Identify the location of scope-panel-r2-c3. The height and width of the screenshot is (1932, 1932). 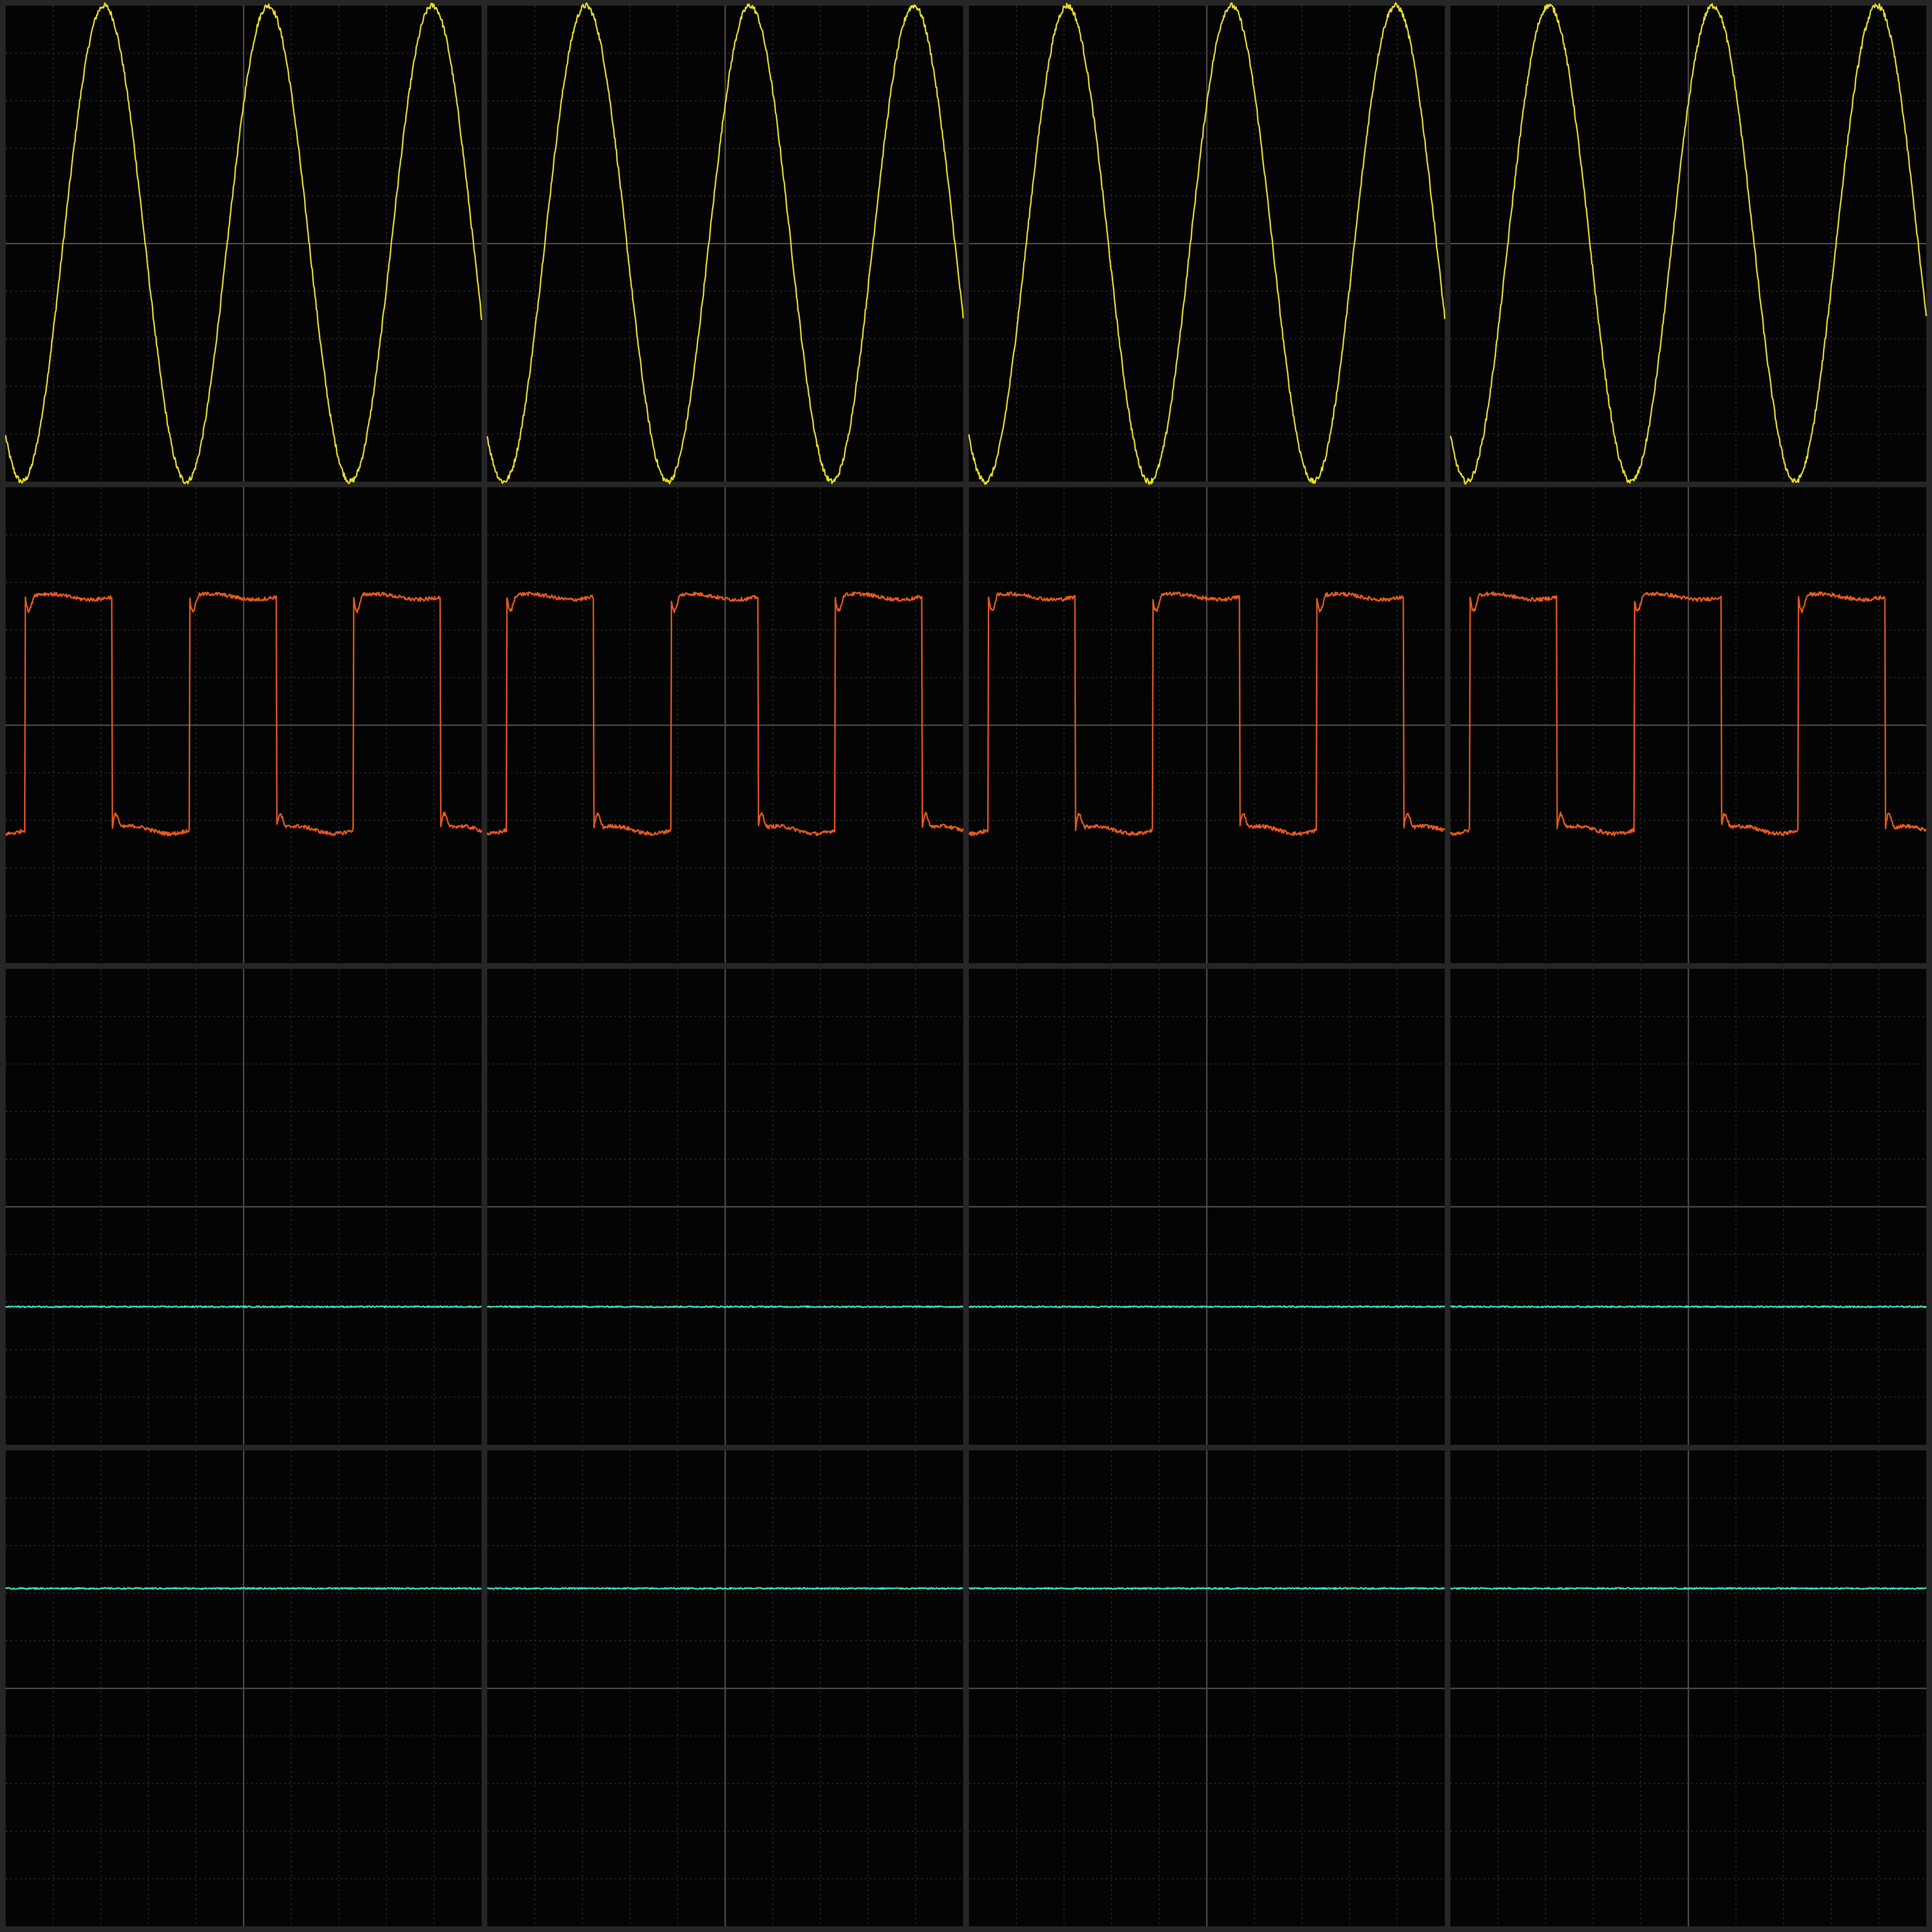
(1689, 1207).